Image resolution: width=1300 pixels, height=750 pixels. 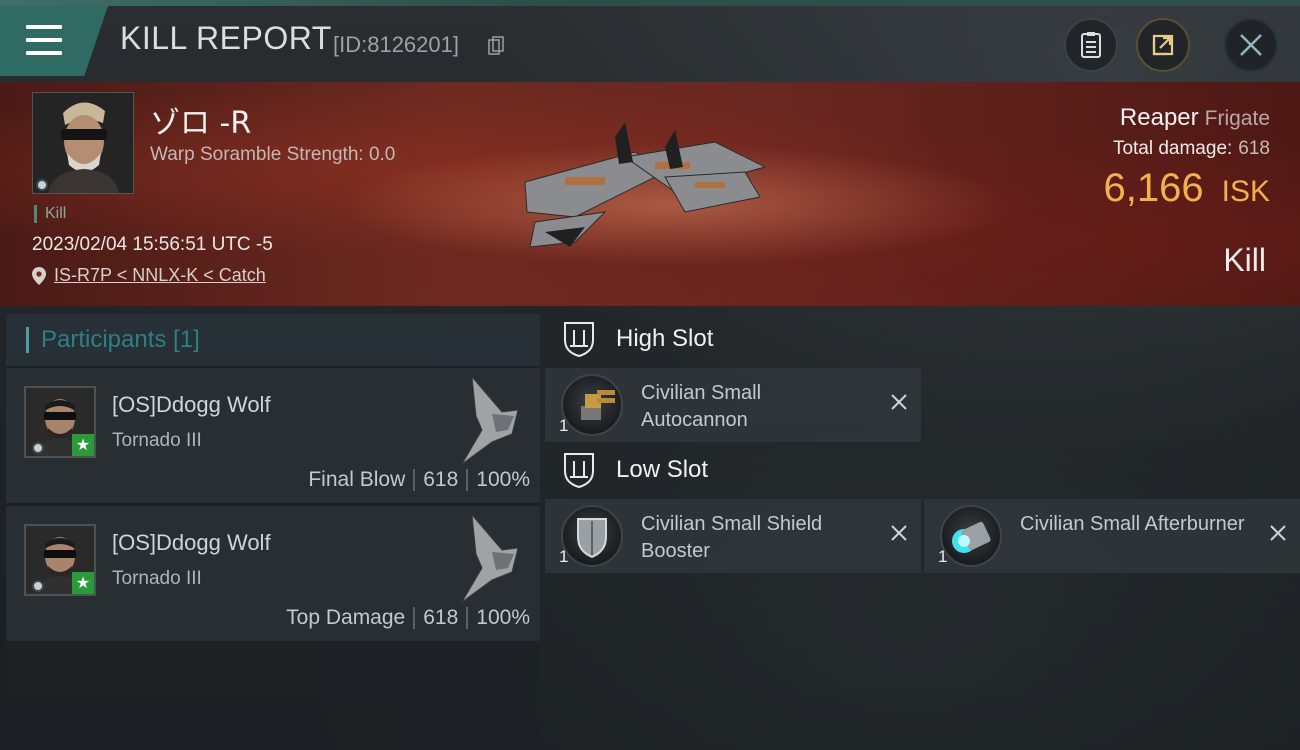 What do you see at coordinates (120, 339) in the screenshot?
I see `participants-label: Participants [1]` at bounding box center [120, 339].